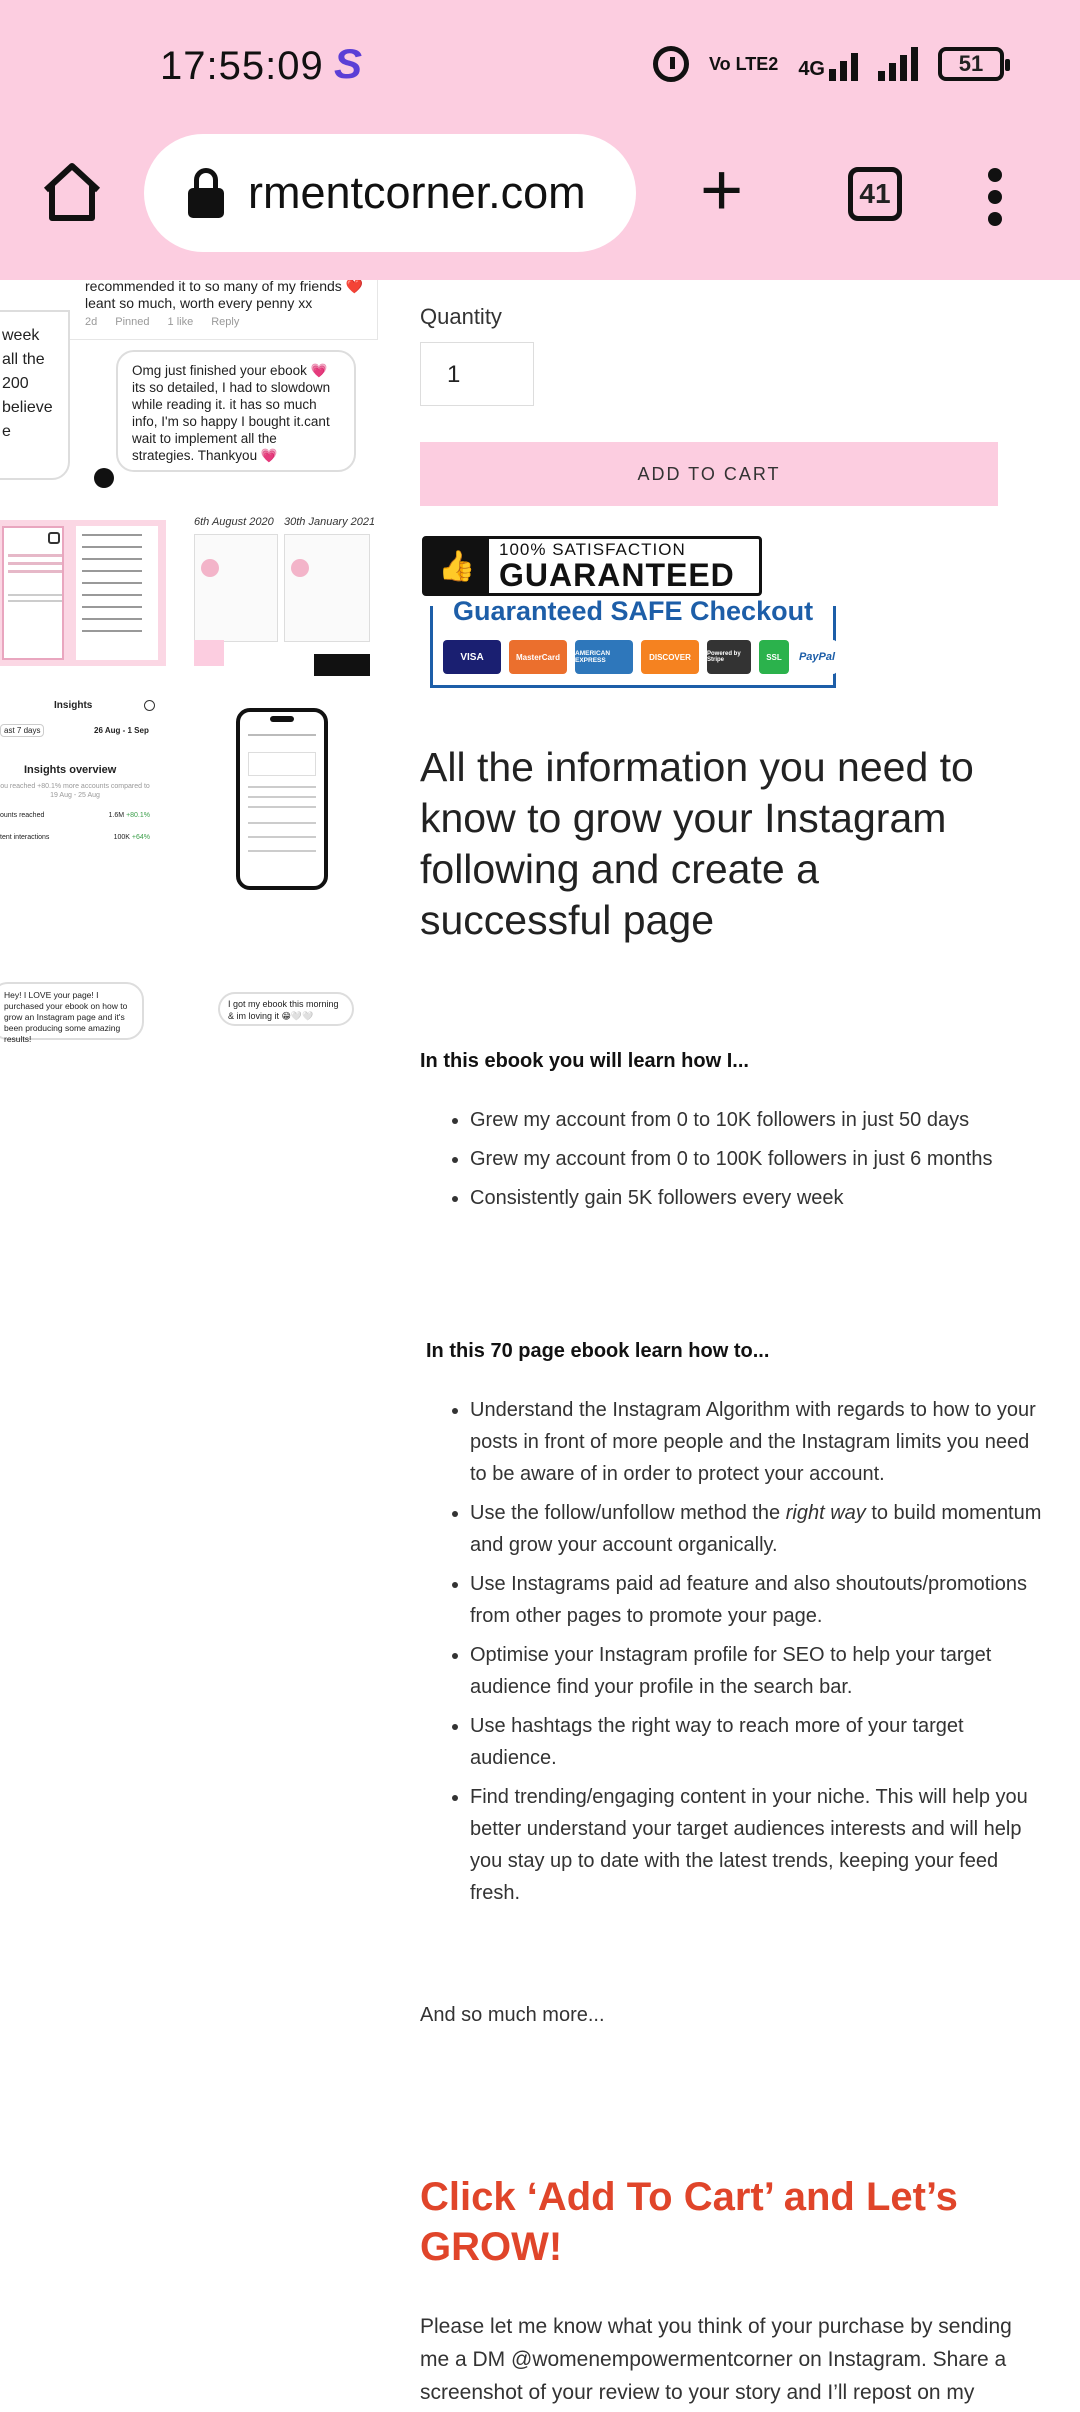  What do you see at coordinates (689, 2222) in the screenshot?
I see `cta-heading: Click ‘Add To Cart’ and Let’s GROW!` at bounding box center [689, 2222].